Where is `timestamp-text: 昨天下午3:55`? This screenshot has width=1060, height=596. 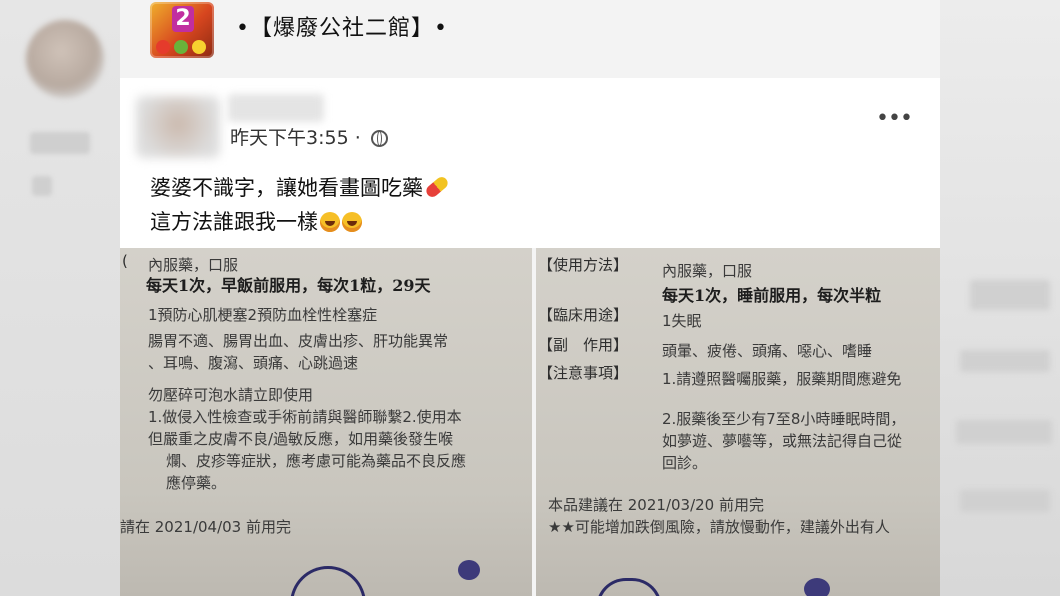 timestamp-text: 昨天下午3:55 is located at coordinates (289, 138).